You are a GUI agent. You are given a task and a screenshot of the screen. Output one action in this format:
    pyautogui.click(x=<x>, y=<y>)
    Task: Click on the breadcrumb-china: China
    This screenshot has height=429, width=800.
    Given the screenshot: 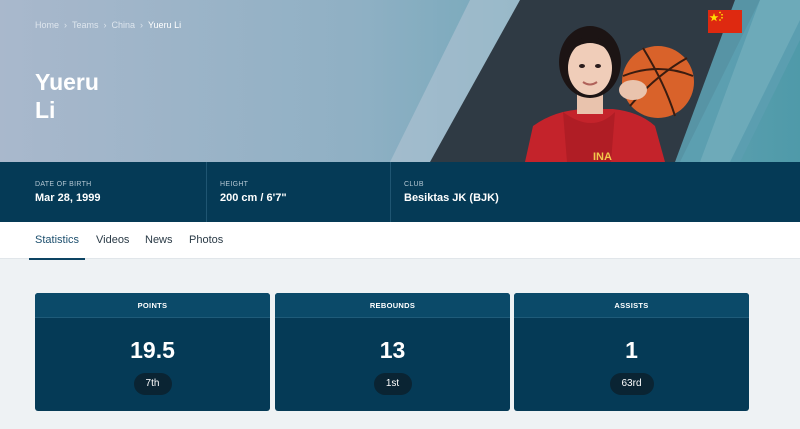 What is the action you would take?
    pyautogui.click(x=124, y=25)
    